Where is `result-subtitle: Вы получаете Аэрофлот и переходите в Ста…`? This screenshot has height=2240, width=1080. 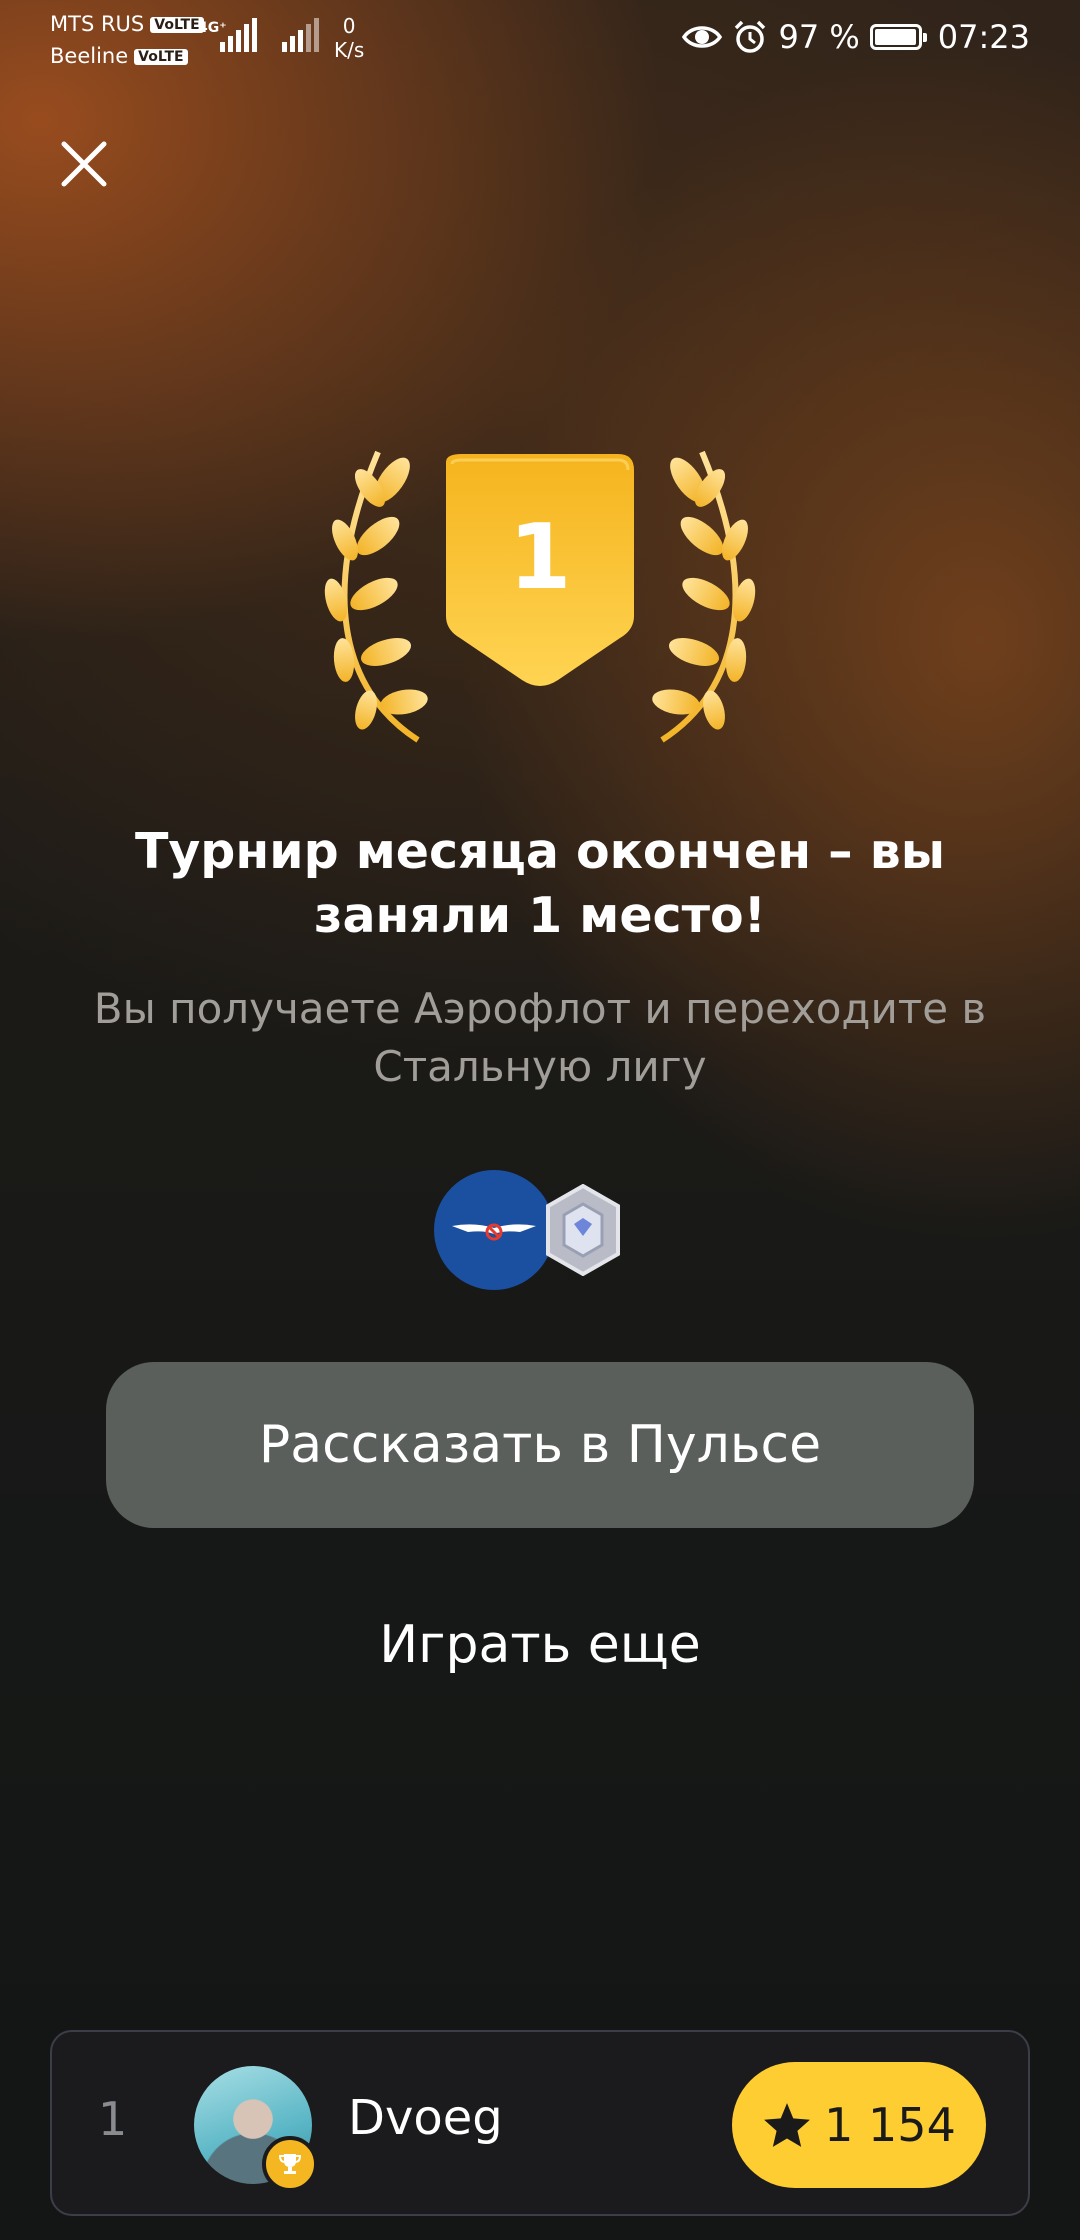
result-subtitle: Вы получаете Аэрофлот и переходите в Ста… is located at coordinates (540, 1037).